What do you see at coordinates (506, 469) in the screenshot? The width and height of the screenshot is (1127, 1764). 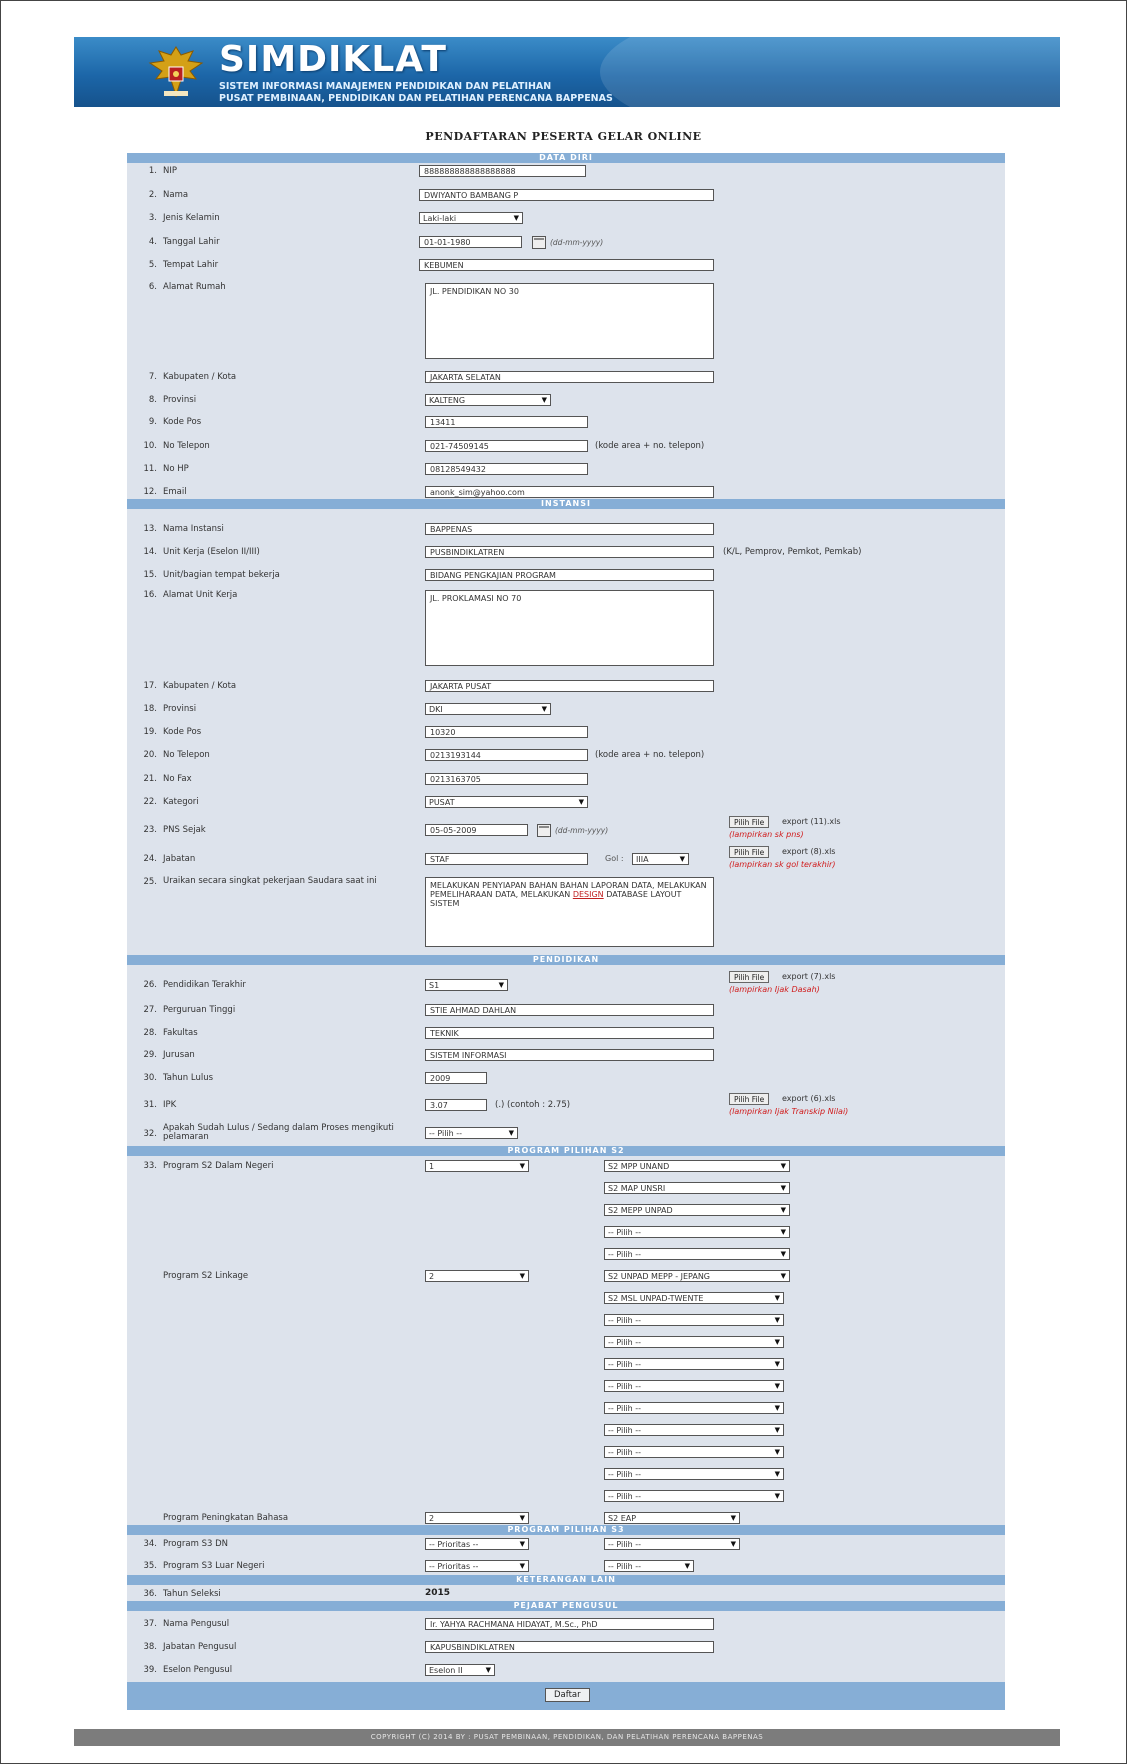 I see `no-hp-input: 08128549432` at bounding box center [506, 469].